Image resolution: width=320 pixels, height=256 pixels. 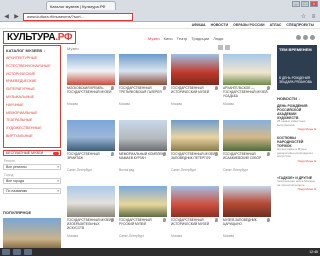 What do you see at coordinates (305, 37) in the screenshot?
I see `user-icon` at bounding box center [305, 37].